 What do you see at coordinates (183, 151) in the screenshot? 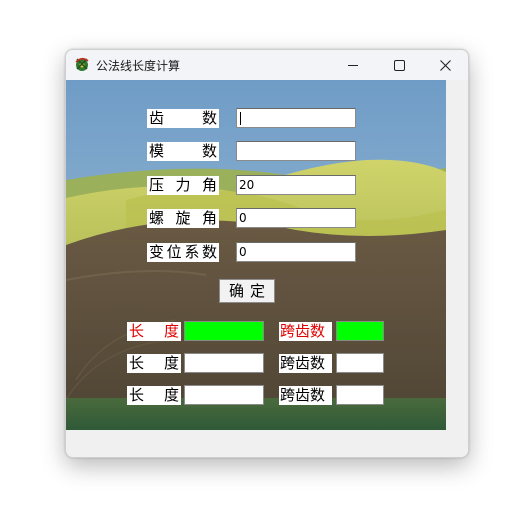
I see `module-label: 模数` at bounding box center [183, 151].